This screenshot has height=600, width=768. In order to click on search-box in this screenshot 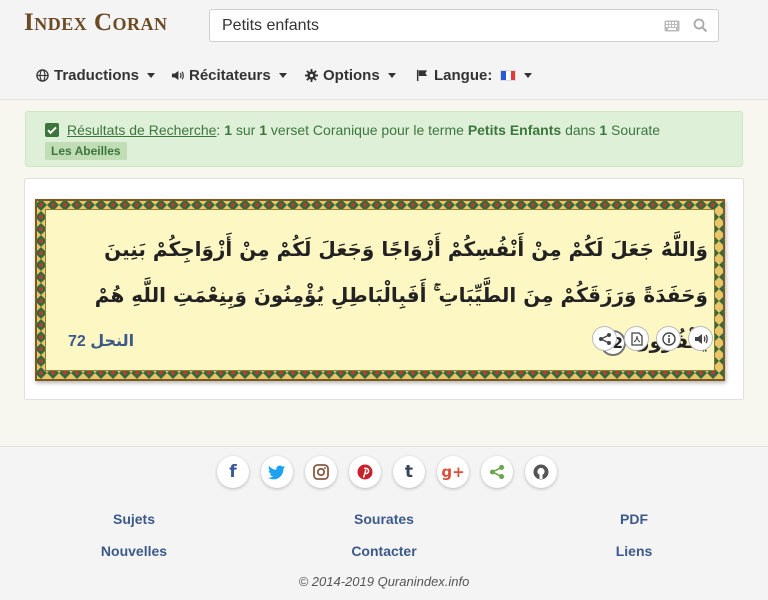, I will do `click(464, 25)`.